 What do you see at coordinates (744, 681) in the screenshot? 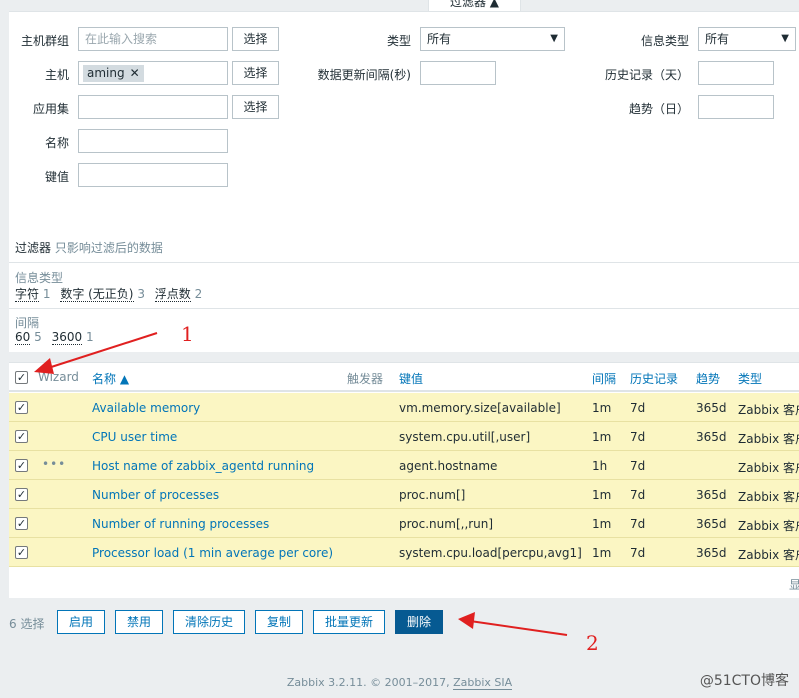
I see `watermark: @51CTO博客` at bounding box center [744, 681].